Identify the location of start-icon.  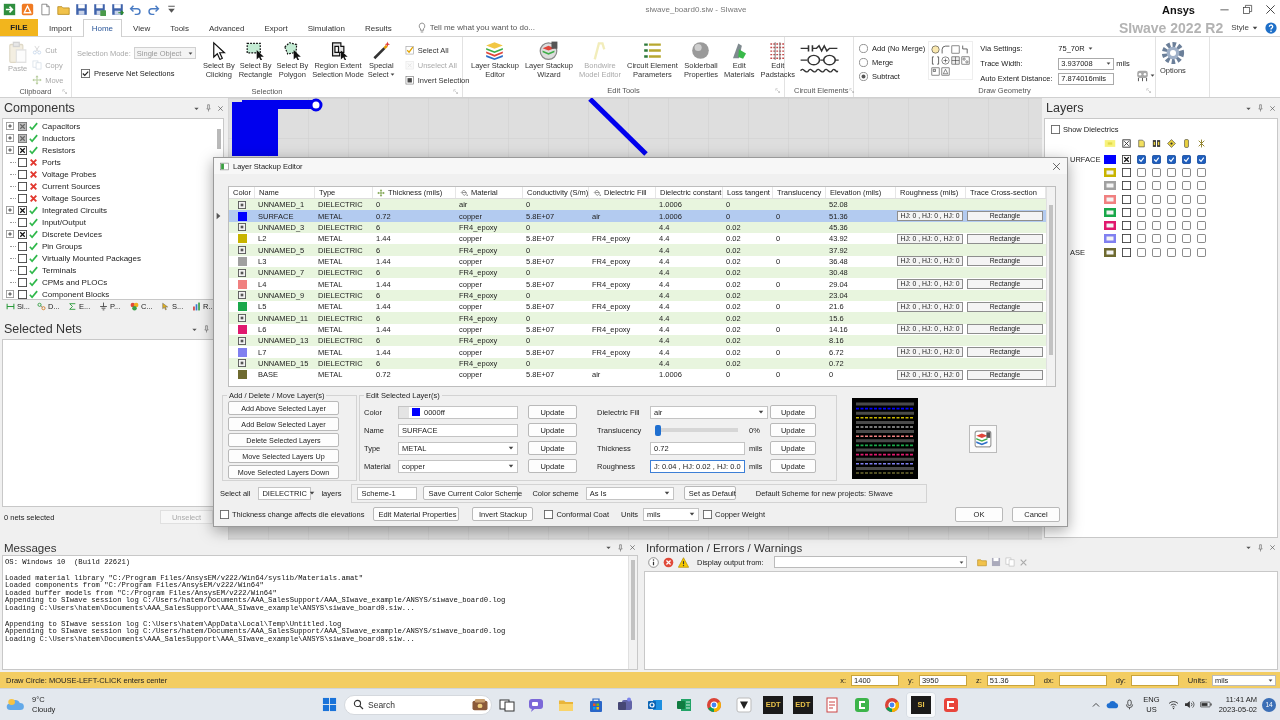
(329, 704).